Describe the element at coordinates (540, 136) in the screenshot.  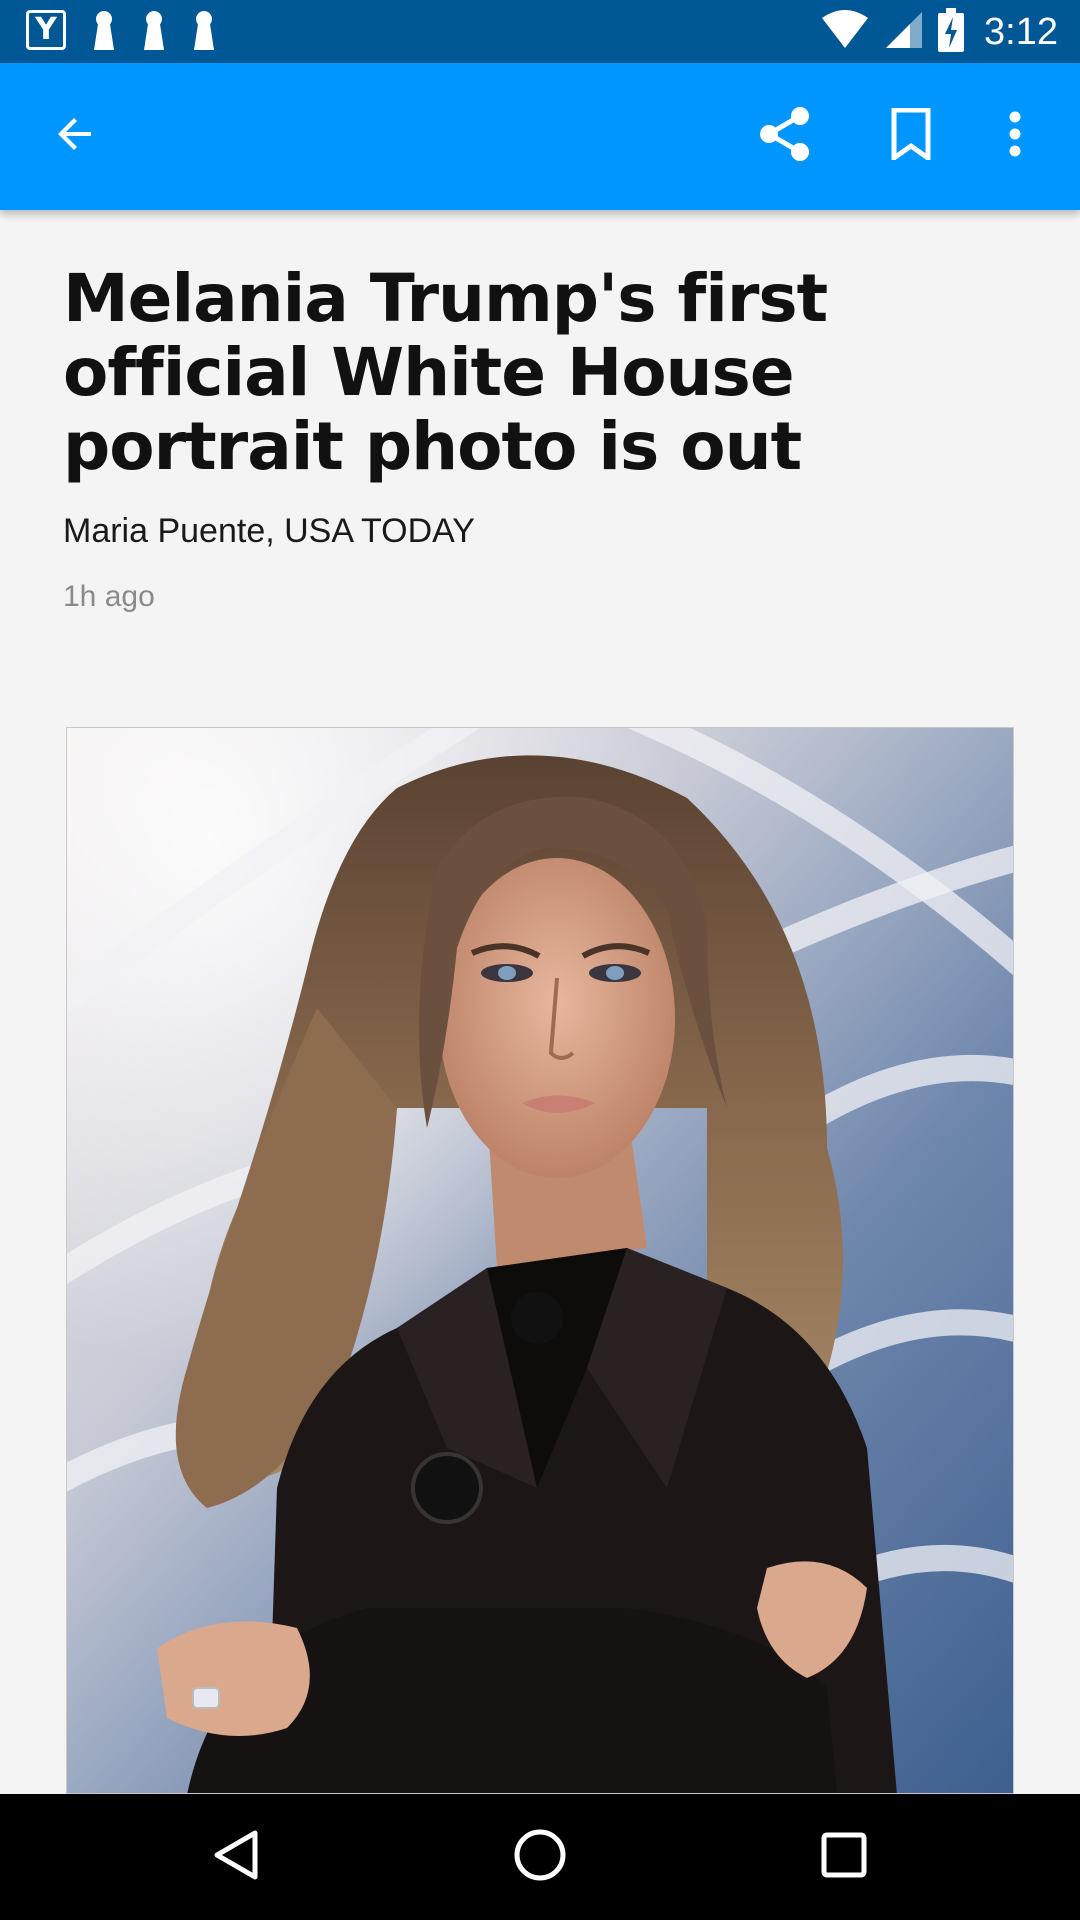
I see `app-bar` at that location.